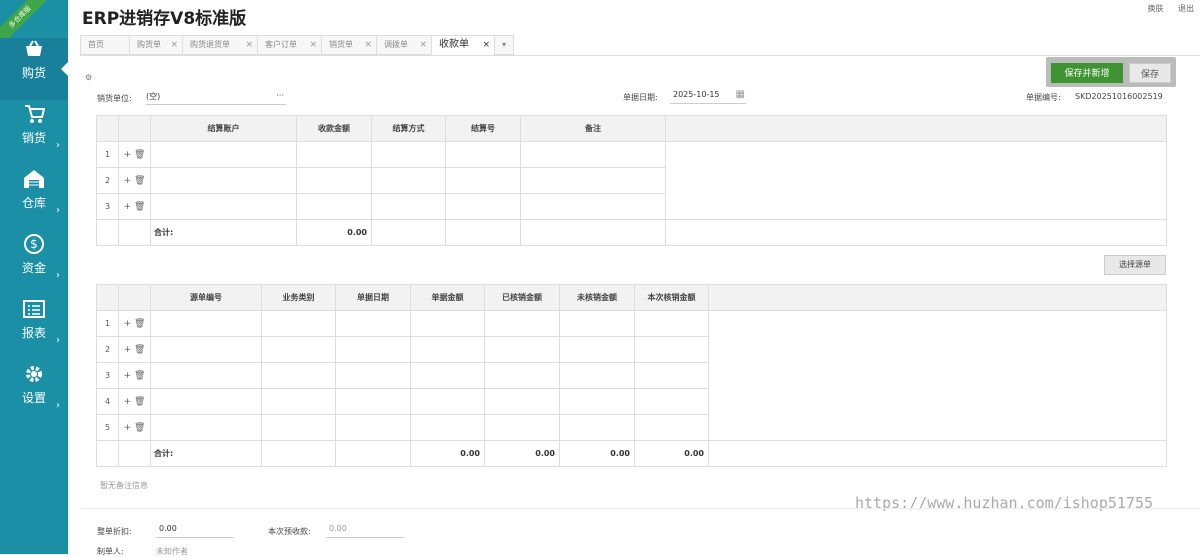 Image resolution: width=1200 pixels, height=557 pixels. Describe the element at coordinates (504, 45) in the screenshot. I see `tab-more-dropdown: ▾` at that location.